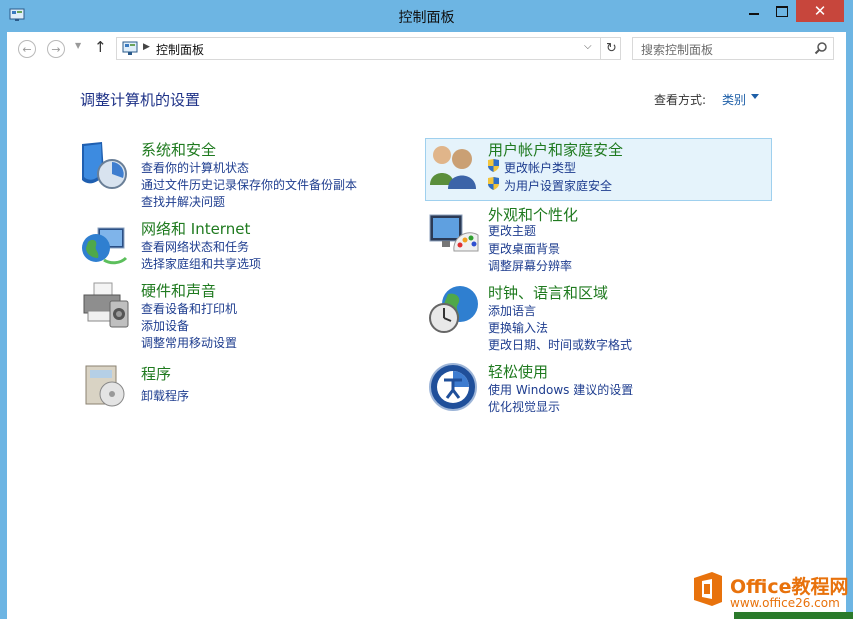 This screenshot has height=619, width=853. I want to click on link-windows-recommended-settings: 使用 Windows 建议的设置, so click(560, 389).